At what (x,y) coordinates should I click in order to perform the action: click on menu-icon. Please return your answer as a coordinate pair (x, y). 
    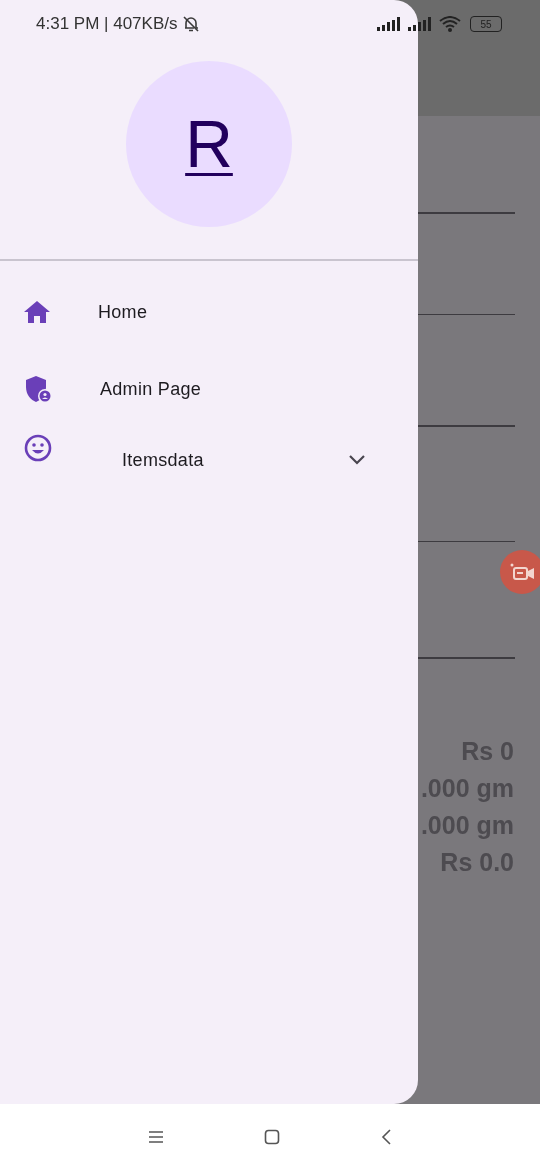
    Looking at the image, I should click on (156, 1137).